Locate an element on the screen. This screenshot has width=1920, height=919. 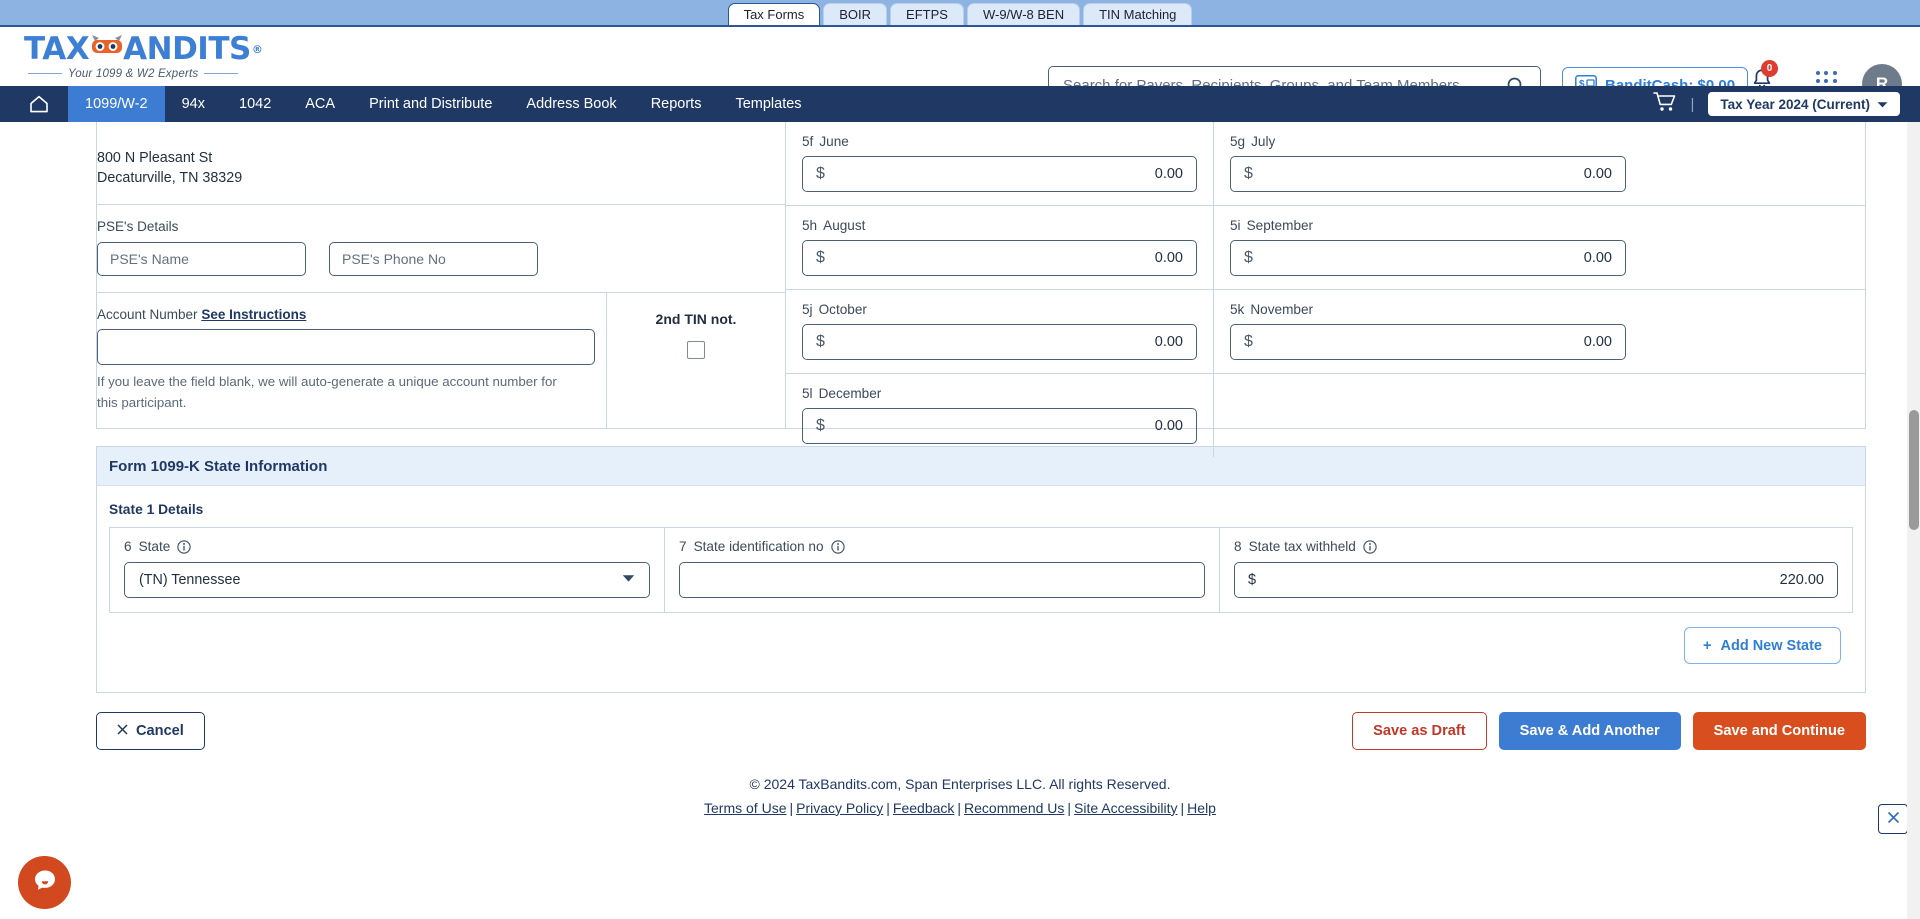
page-scrollbar is located at coordinates (1913, 520).